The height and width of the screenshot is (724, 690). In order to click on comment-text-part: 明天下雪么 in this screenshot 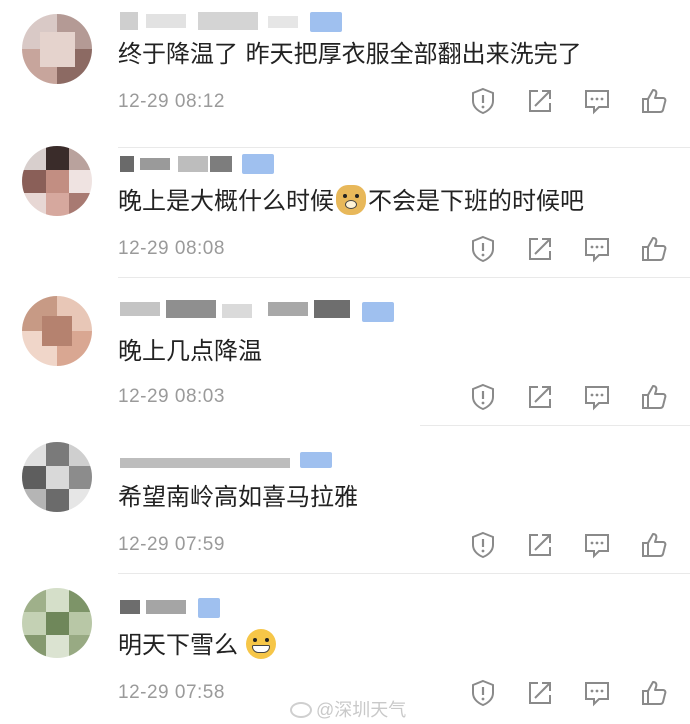, I will do `click(178, 645)`.